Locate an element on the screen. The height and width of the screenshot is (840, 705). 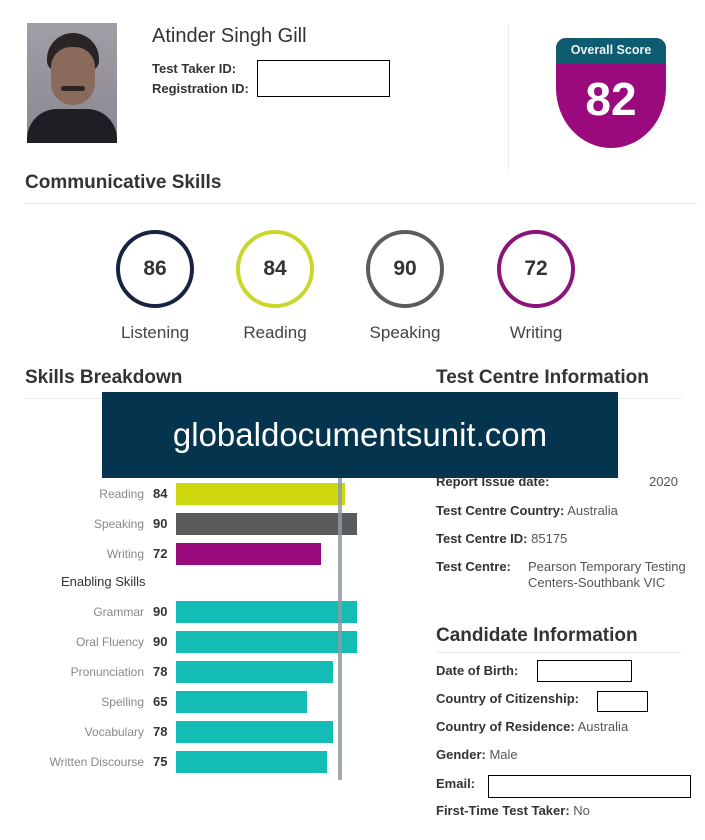
redacted-email-box is located at coordinates (589, 786).